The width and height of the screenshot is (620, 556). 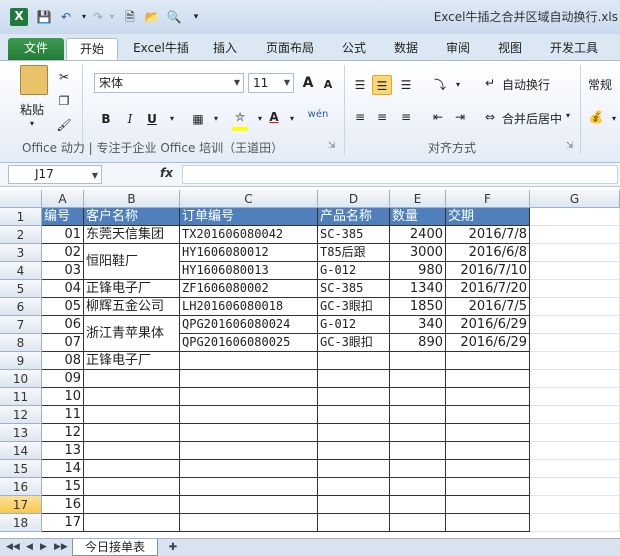 What do you see at coordinates (418, 289) in the screenshot?
I see `table-cell: 1340` at bounding box center [418, 289].